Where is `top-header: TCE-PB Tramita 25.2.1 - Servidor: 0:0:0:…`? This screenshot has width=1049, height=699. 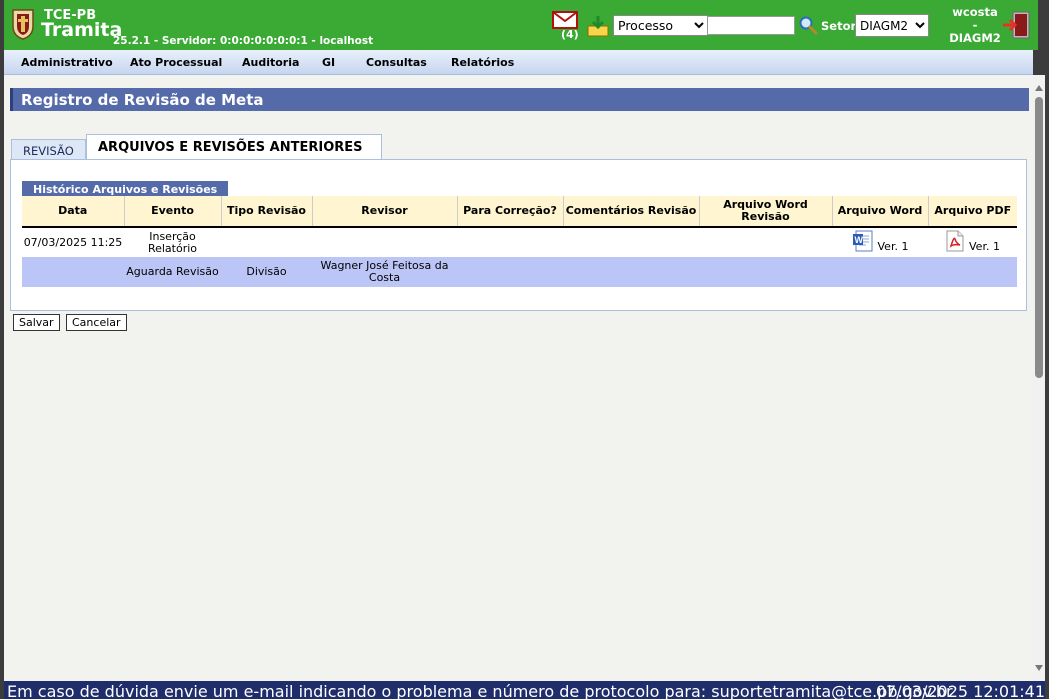 top-header: TCE-PB Tramita 25.2.1 - Servidor: 0:0:0:… is located at coordinates (521, 25).